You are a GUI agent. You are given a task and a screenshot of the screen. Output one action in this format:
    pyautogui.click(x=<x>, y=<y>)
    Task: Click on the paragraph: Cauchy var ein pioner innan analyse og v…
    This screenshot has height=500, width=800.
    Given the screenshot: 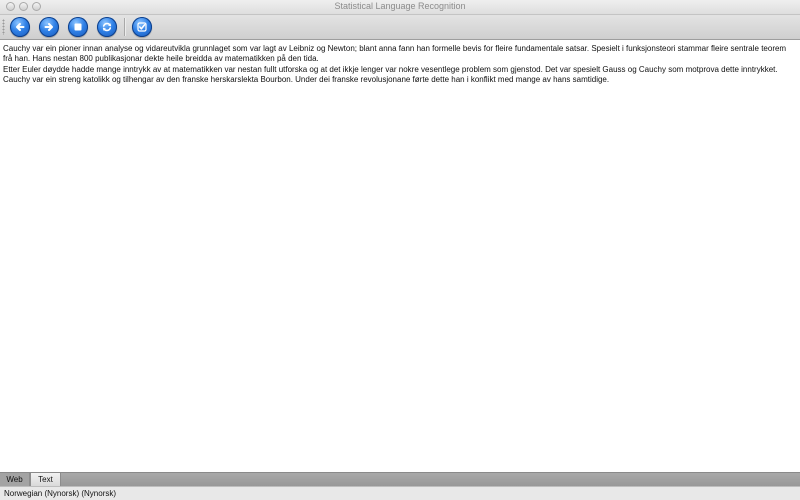 What is the action you would take?
    pyautogui.click(x=395, y=54)
    